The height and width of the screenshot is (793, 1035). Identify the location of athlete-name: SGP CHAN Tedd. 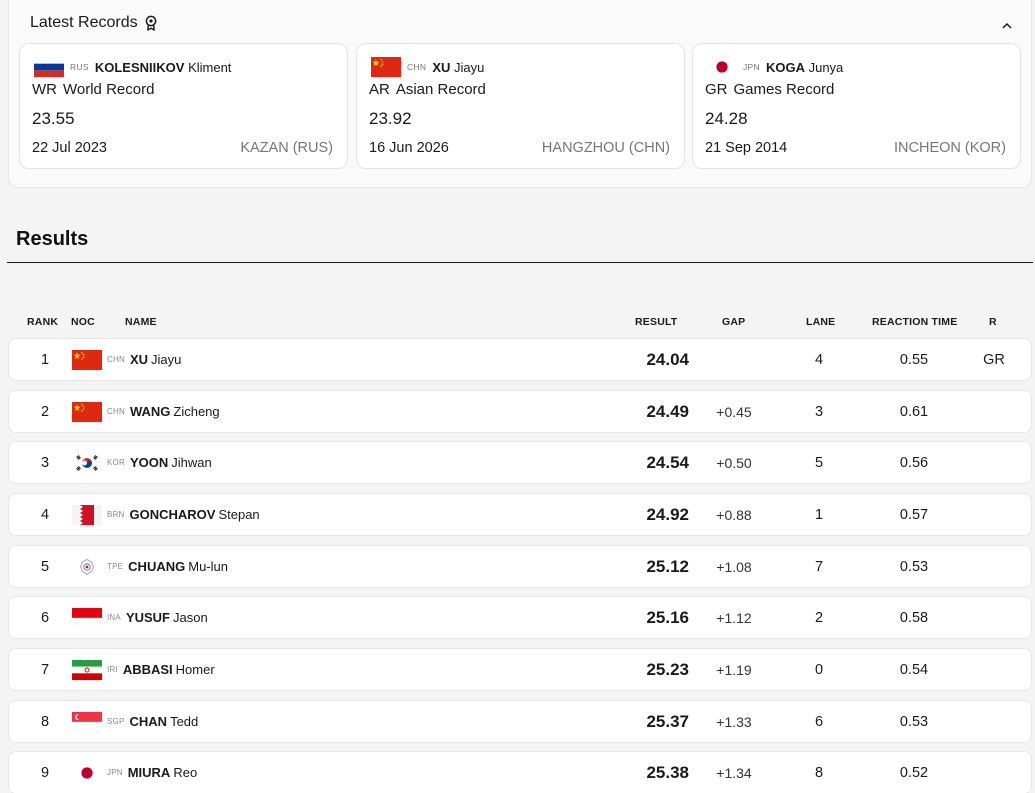
(152, 721).